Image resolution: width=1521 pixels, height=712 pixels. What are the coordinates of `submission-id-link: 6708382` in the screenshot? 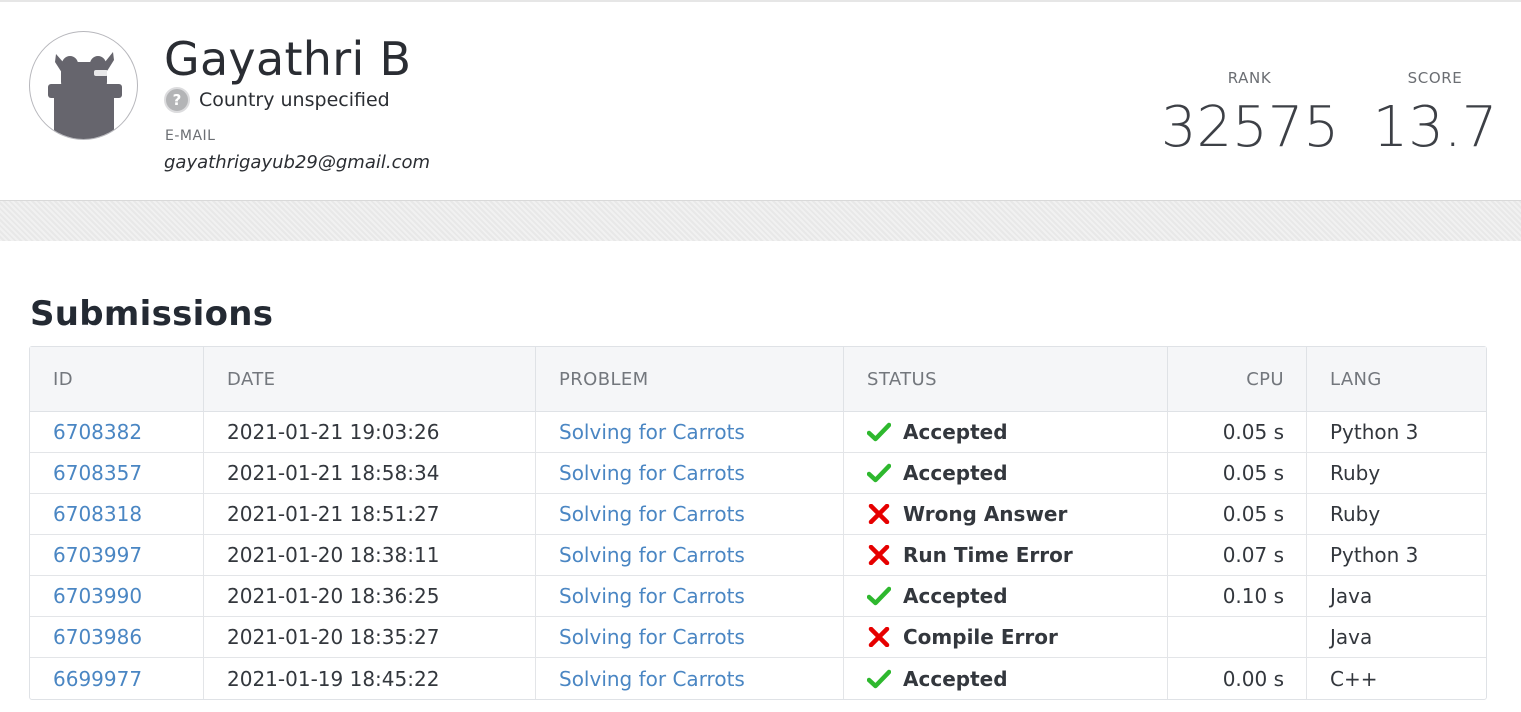 It's located at (97, 432).